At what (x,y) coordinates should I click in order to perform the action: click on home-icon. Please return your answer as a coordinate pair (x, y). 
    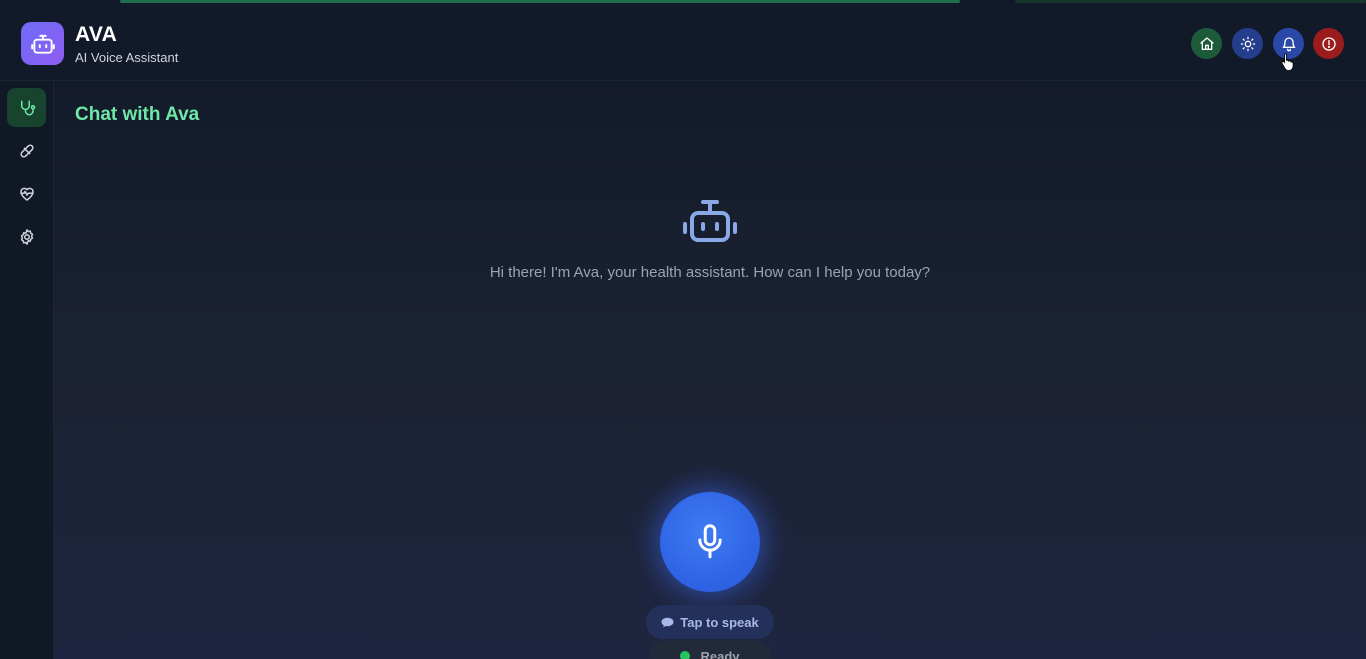
    Looking at the image, I should click on (1206, 43).